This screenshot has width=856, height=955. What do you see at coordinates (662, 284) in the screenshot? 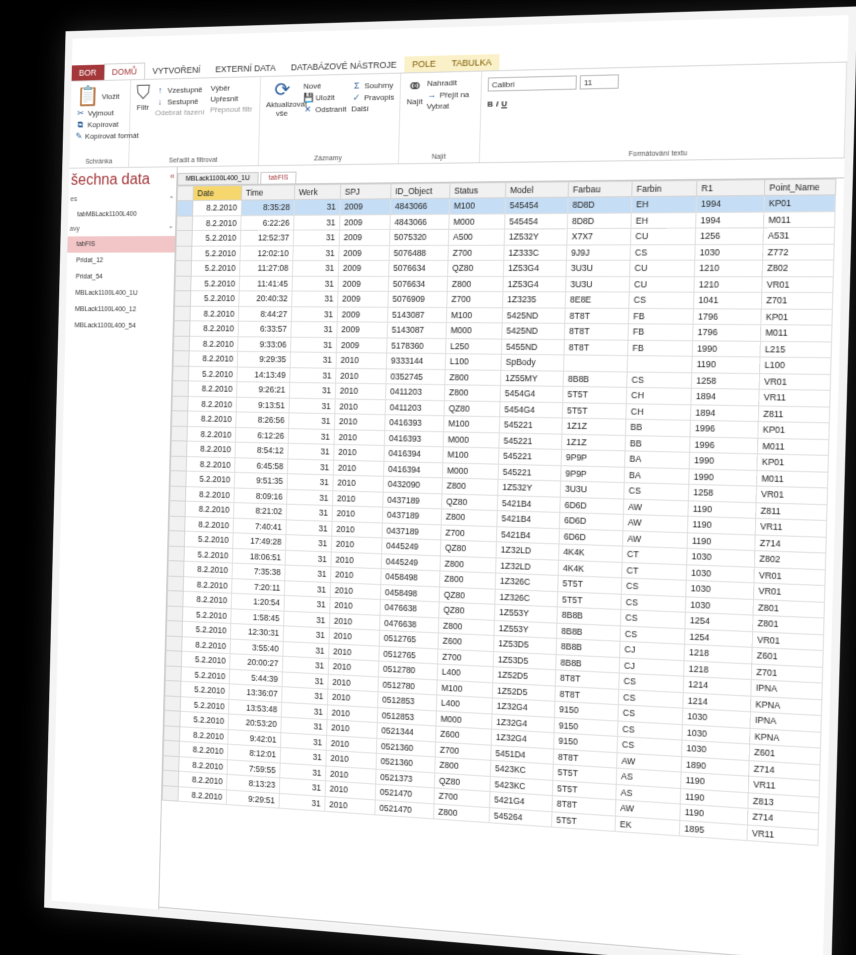
I see `cell: CU` at bounding box center [662, 284].